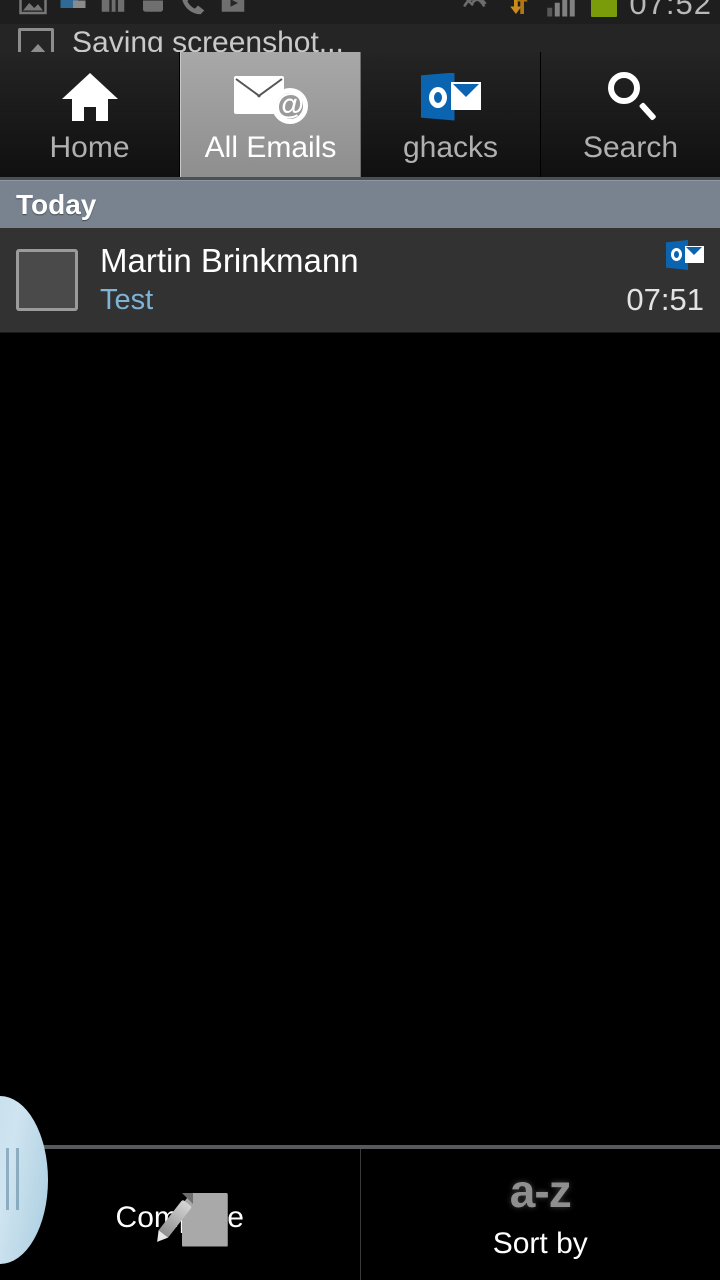 The width and height of the screenshot is (720, 1280). Describe the element at coordinates (36, 40) in the screenshot. I see `screenshot-image-icon` at that location.